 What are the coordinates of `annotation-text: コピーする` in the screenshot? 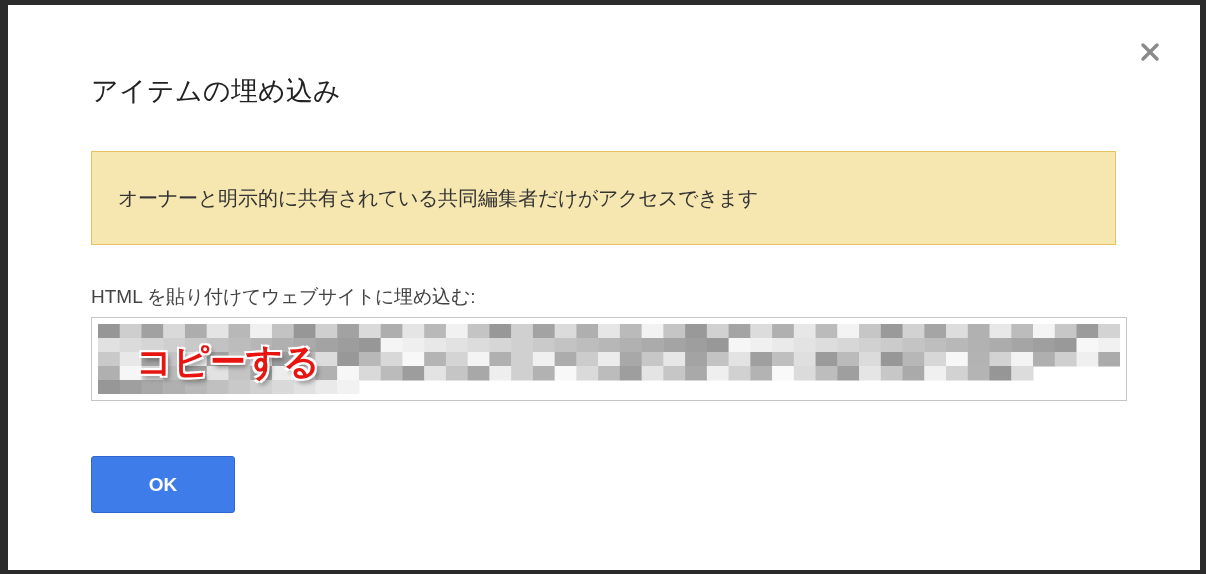 It's located at (228, 362).